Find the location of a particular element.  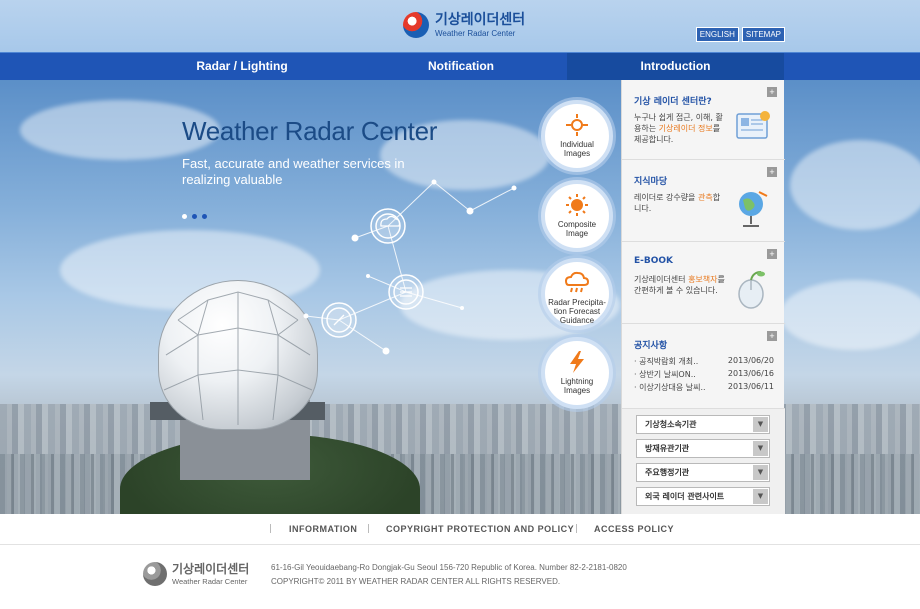

related-sites: 기상청소속기관 ▼ 방재유관기관 ▼ 주요행정기관 ▼ 외국 레이더 관련사이트 ▼ is located at coordinates (703, 461).